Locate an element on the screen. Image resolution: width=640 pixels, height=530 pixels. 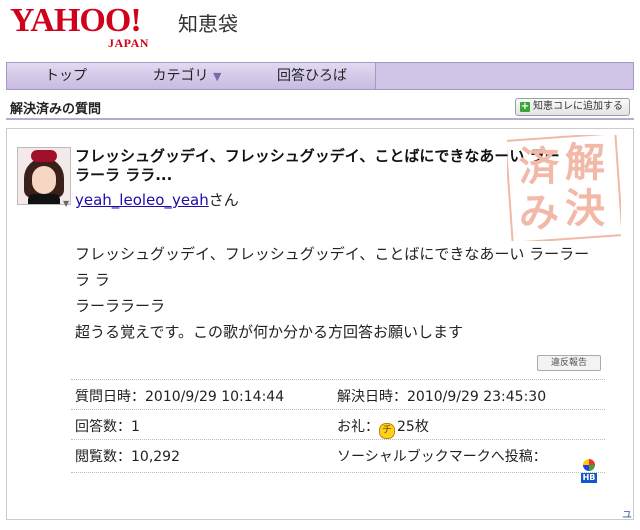
solved-label: 解決日時： is located at coordinates (372, 397).